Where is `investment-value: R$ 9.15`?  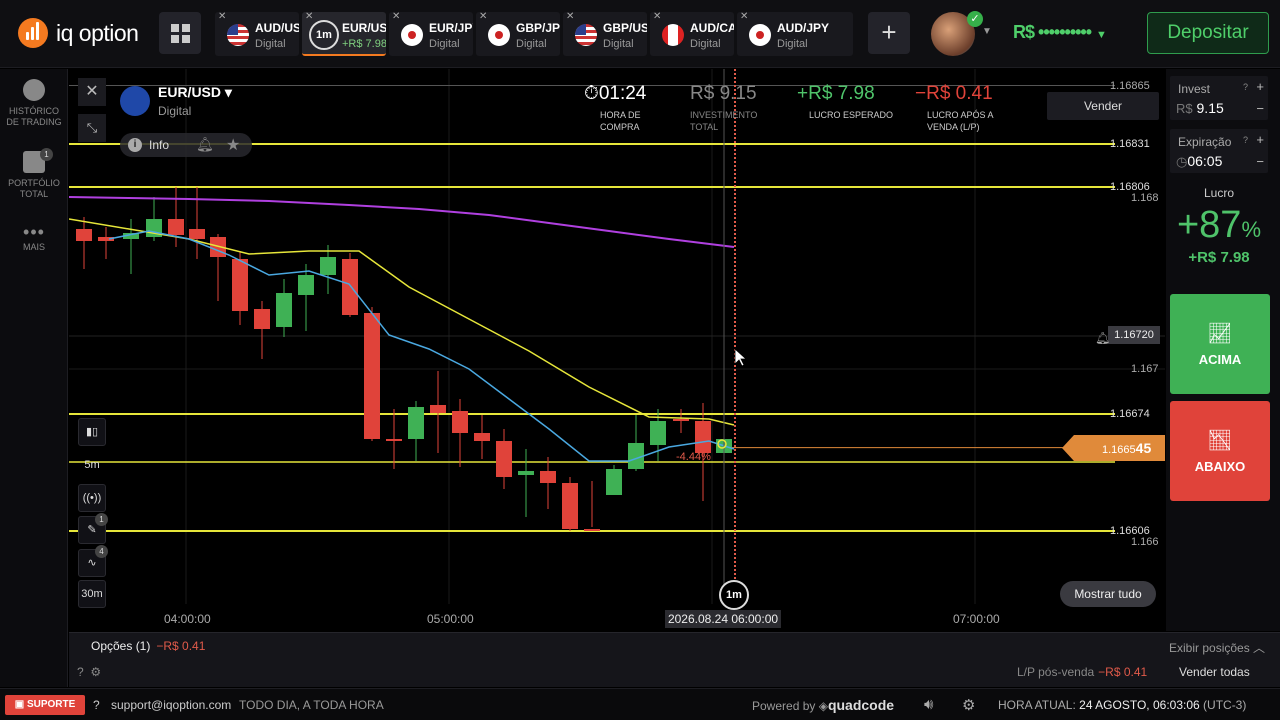 investment-value: R$ 9.15 is located at coordinates (723, 93).